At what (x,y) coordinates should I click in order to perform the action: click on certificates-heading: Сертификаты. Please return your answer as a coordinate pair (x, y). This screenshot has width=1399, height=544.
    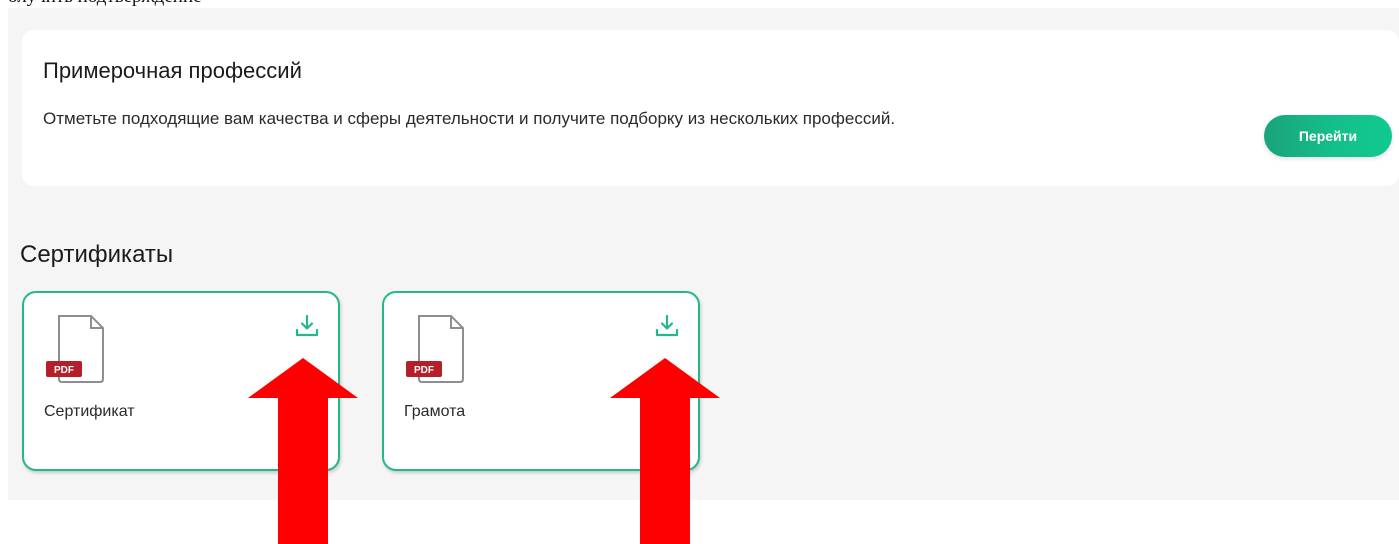
    Looking at the image, I should click on (97, 254).